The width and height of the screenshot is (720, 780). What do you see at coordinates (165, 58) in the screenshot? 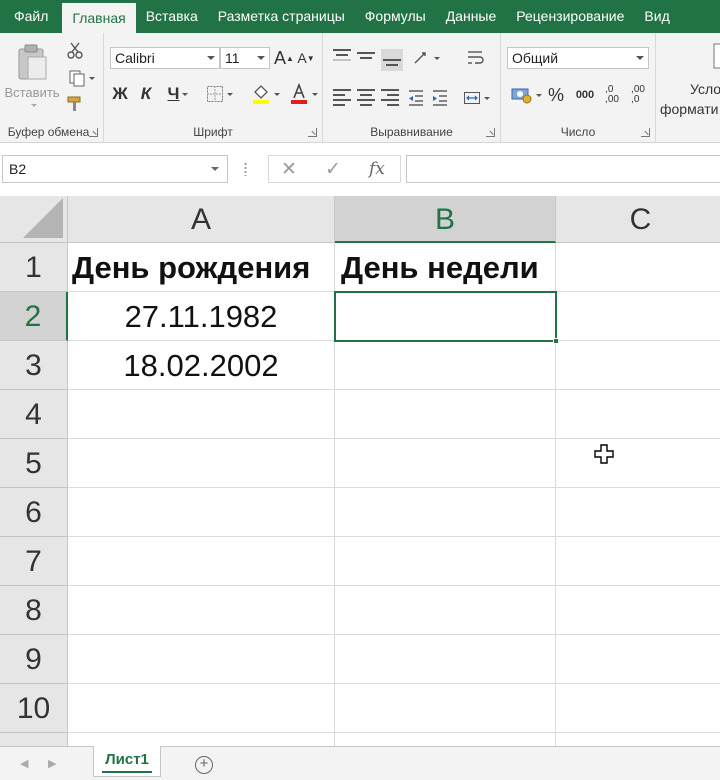
I see `font-name-select: Calibri` at bounding box center [165, 58].